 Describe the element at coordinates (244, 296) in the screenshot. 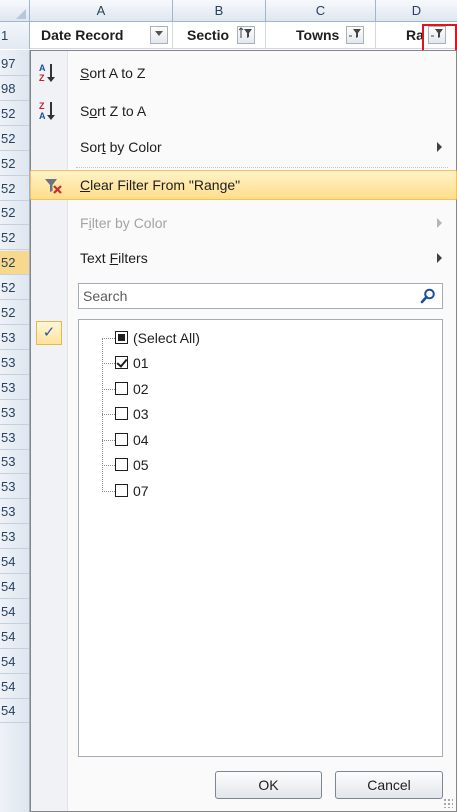

I see `search-input` at that location.